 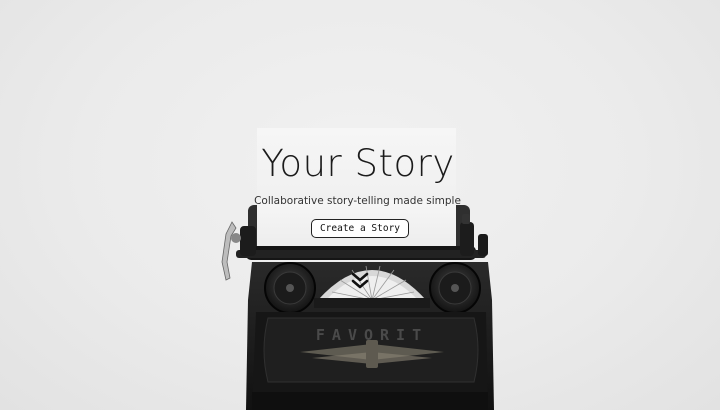 I want to click on page-title: Your Story, so click(x=358, y=163).